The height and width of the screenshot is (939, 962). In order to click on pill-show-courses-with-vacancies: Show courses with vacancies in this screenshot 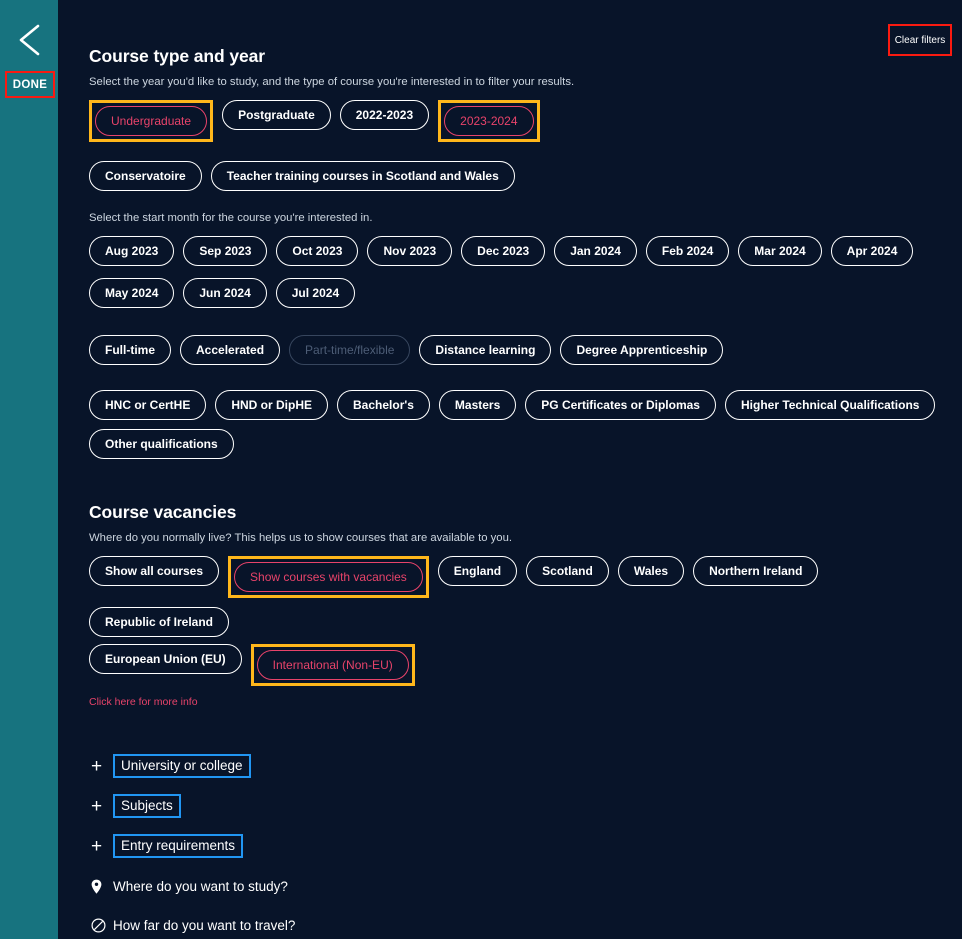, I will do `click(328, 577)`.